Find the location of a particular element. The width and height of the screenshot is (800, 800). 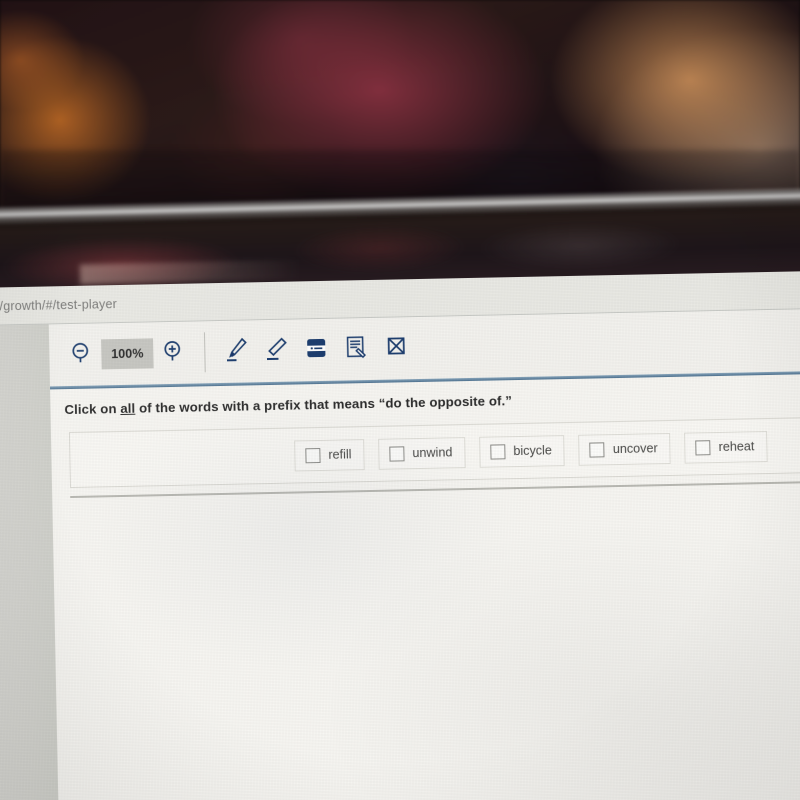

zoom-out-button is located at coordinates (81, 354).